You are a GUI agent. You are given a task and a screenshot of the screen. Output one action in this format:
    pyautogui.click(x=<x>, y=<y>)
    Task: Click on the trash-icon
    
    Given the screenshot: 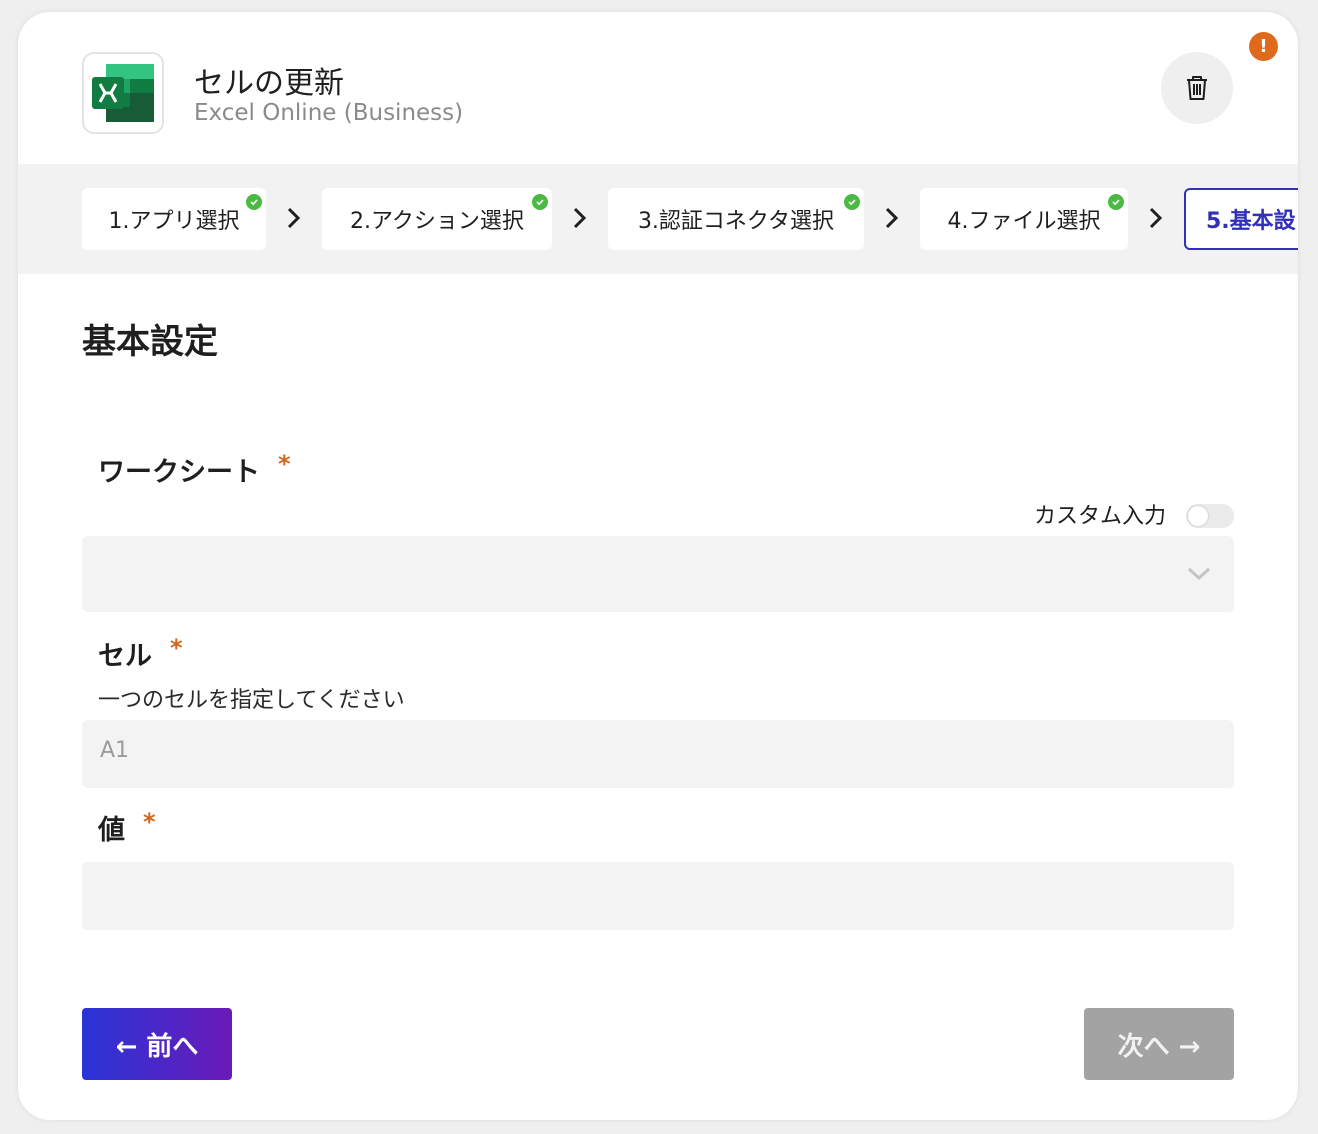 What is the action you would take?
    pyautogui.click(x=1197, y=88)
    